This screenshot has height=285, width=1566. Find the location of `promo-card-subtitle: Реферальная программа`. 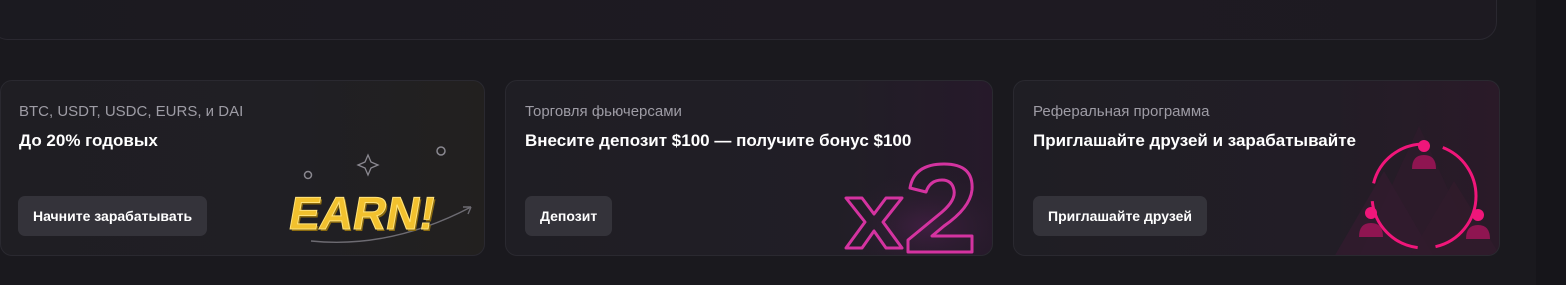

promo-card-subtitle: Реферальная программа is located at coordinates (1121, 111).